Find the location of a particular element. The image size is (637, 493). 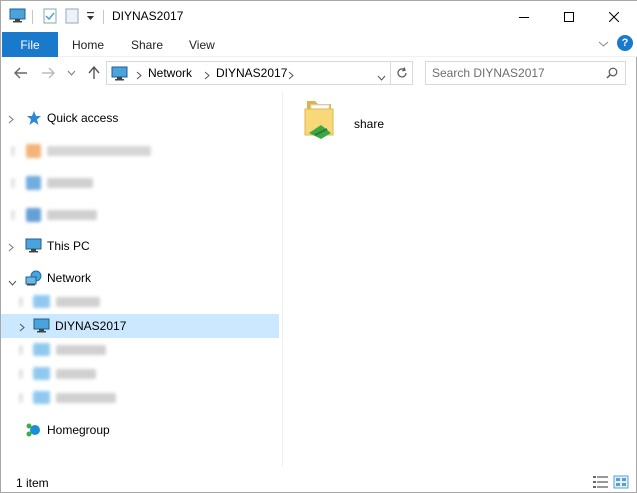

recent-locations-button is located at coordinates (71, 73).